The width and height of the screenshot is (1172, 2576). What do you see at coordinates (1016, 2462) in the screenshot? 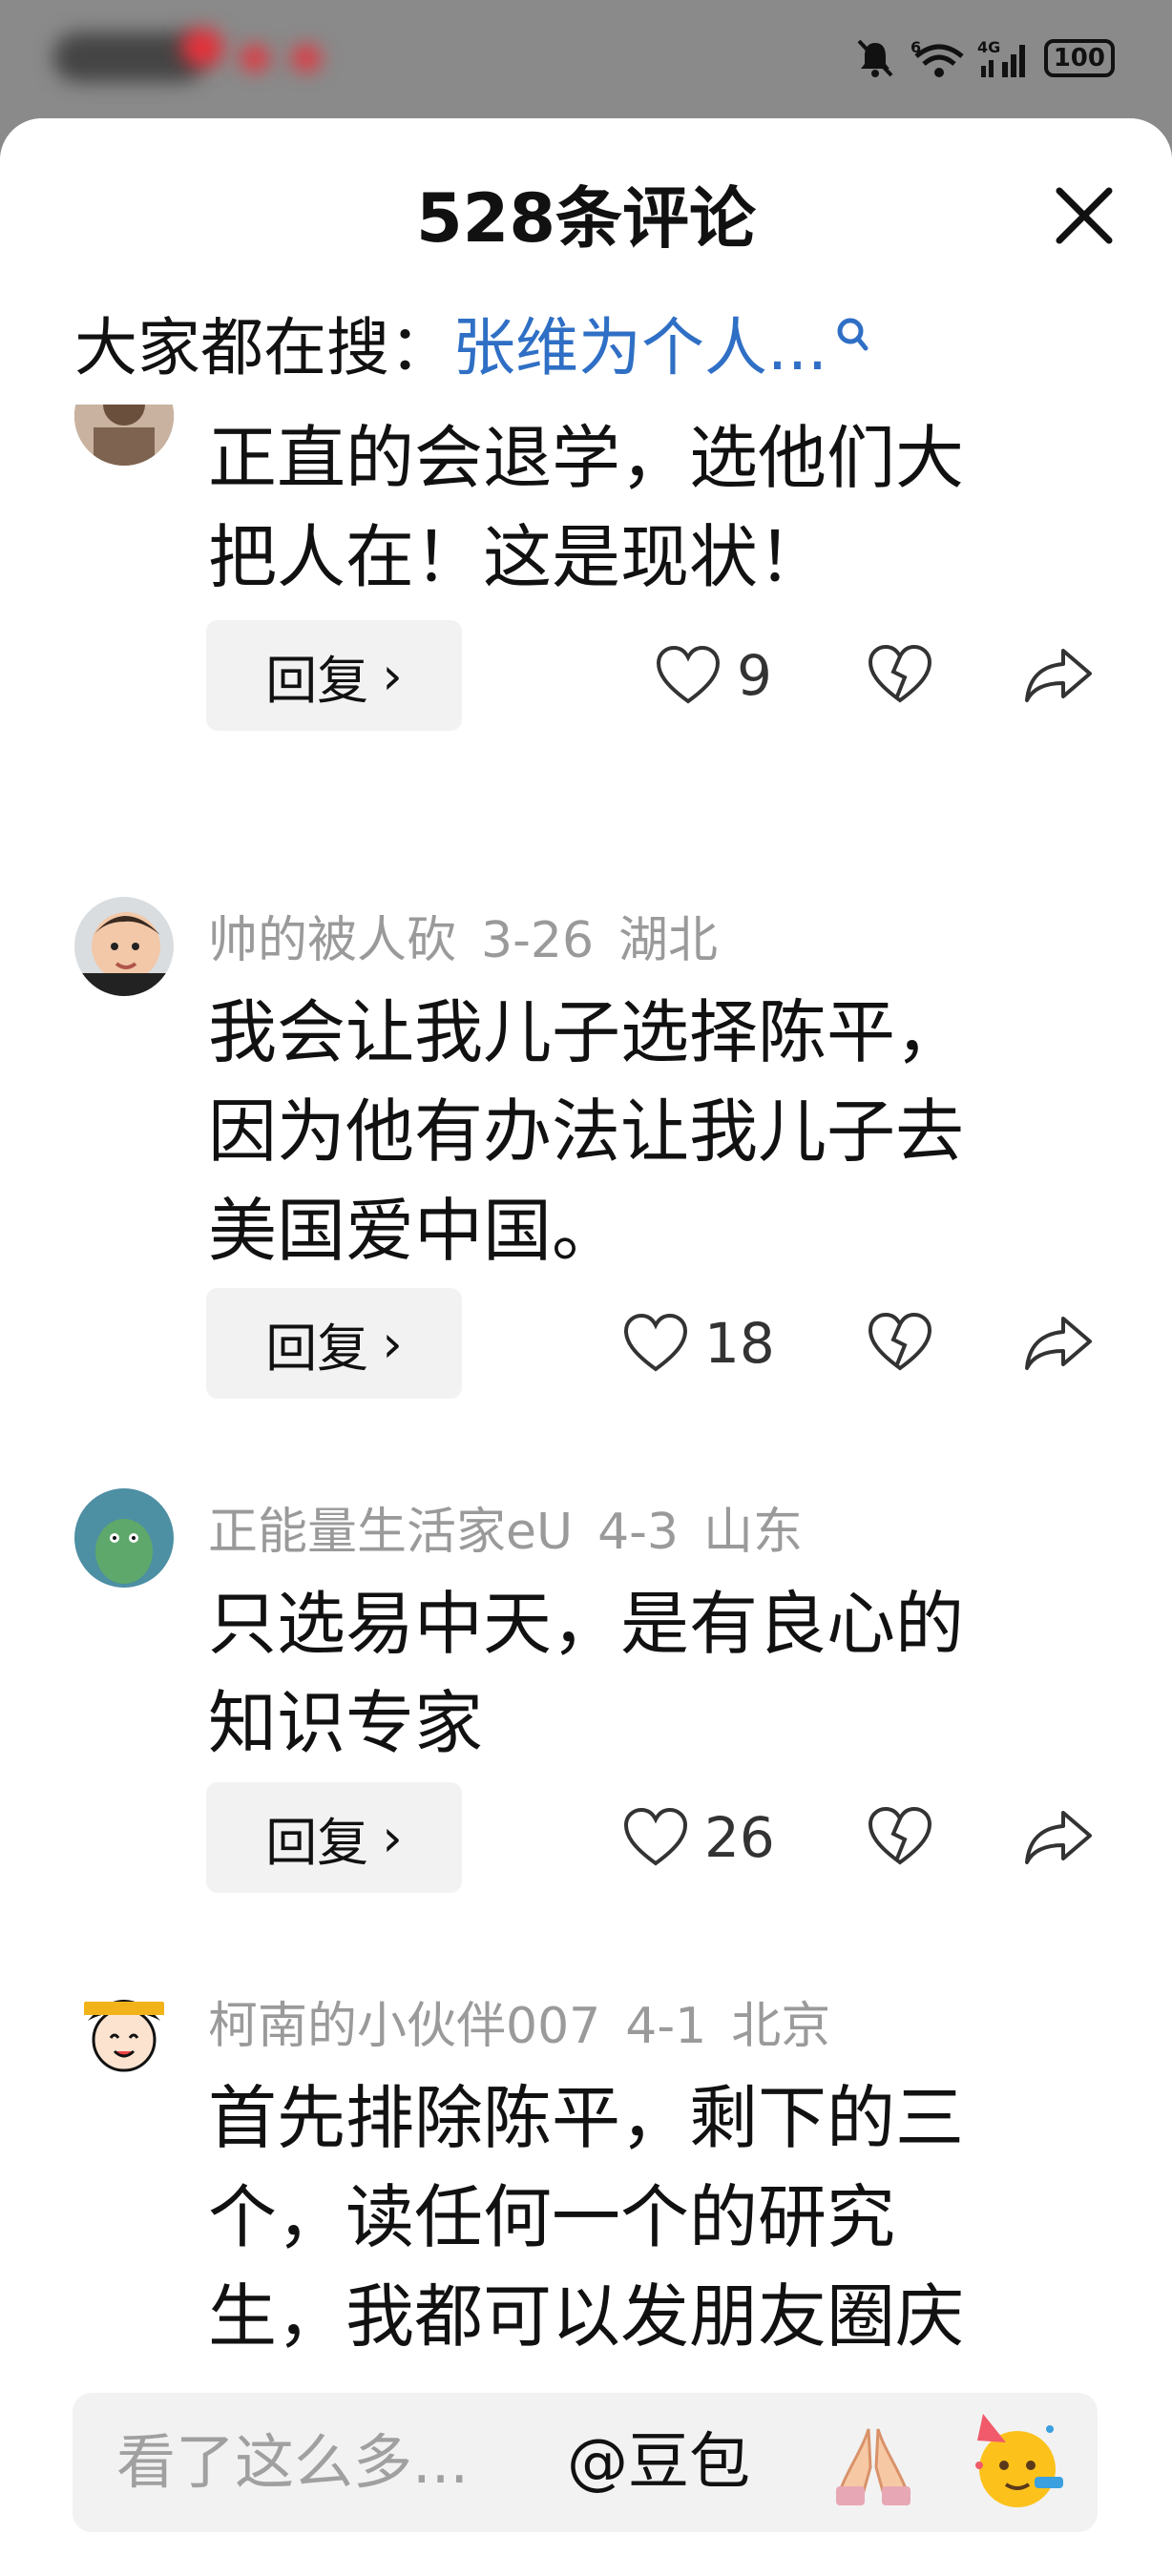
I see `party-emoji-icon` at bounding box center [1016, 2462].